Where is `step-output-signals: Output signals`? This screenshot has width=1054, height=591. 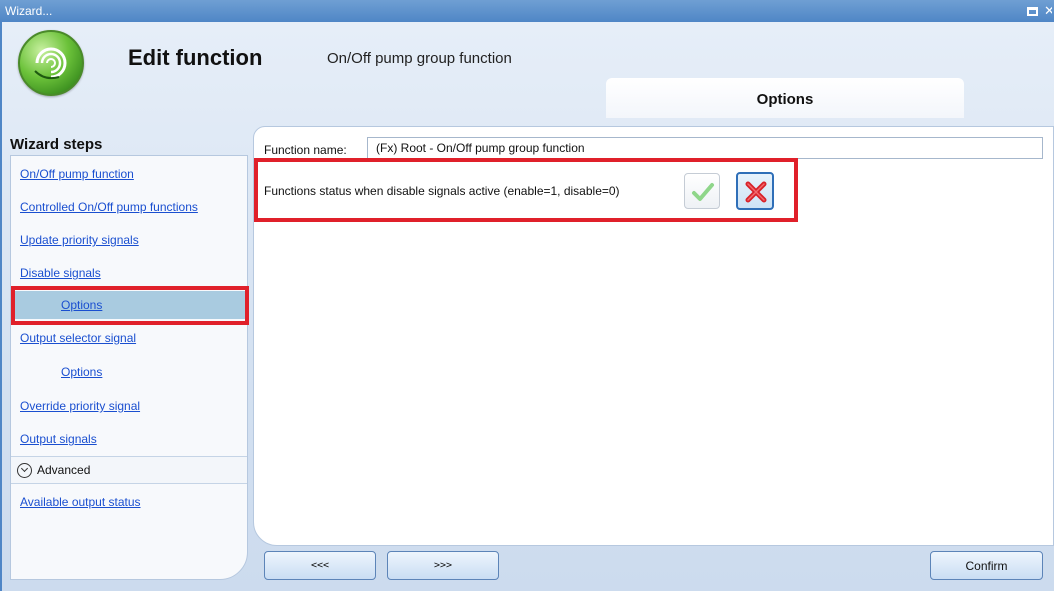 step-output-signals: Output signals is located at coordinates (129, 439).